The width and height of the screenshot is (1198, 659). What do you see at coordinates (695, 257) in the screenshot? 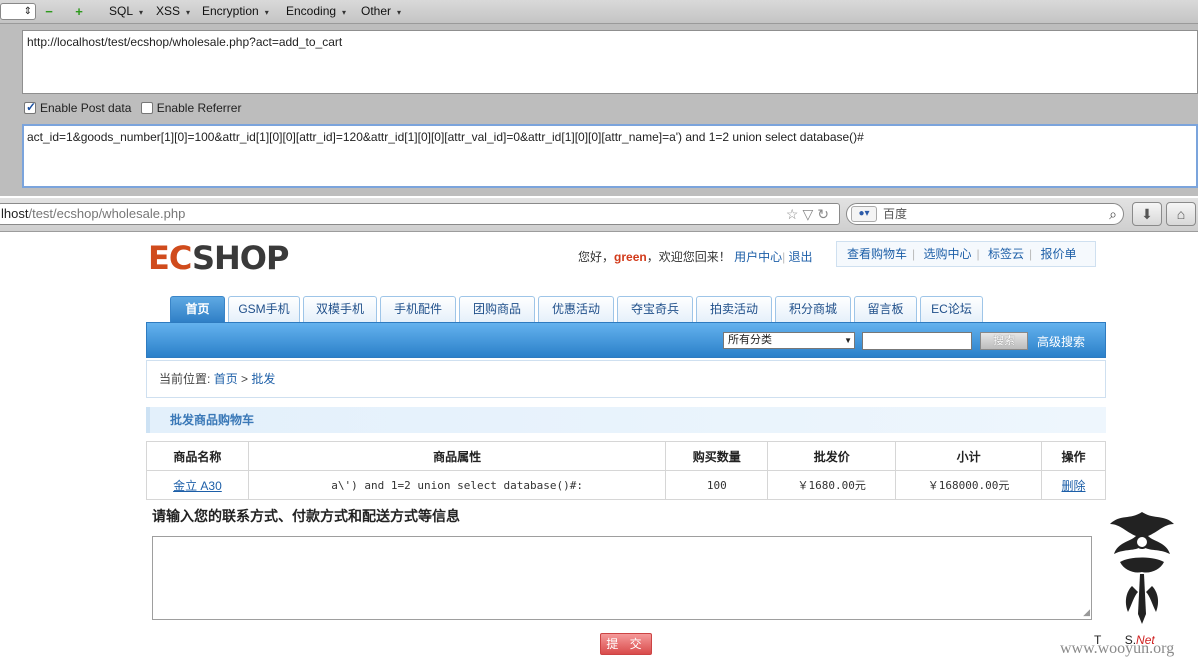
I see `user-greeting: 您好，green，欢迎您回来！ 用户中心| 退出` at bounding box center [695, 257].